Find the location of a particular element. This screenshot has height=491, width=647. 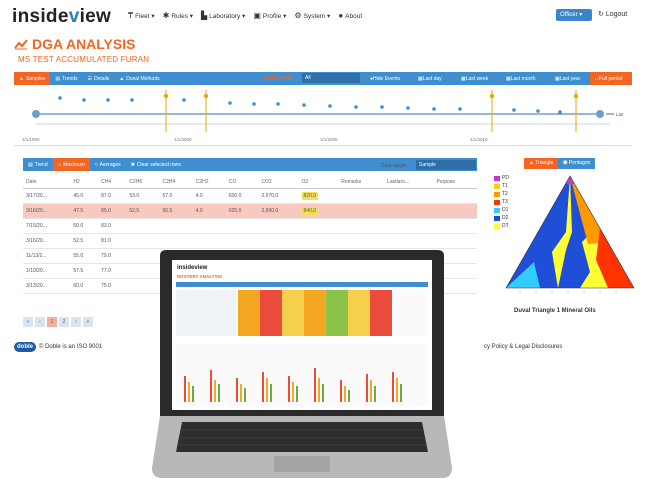

clear-selected-rows-button: ✖ Clear selected rows is located at coordinates (156, 164).